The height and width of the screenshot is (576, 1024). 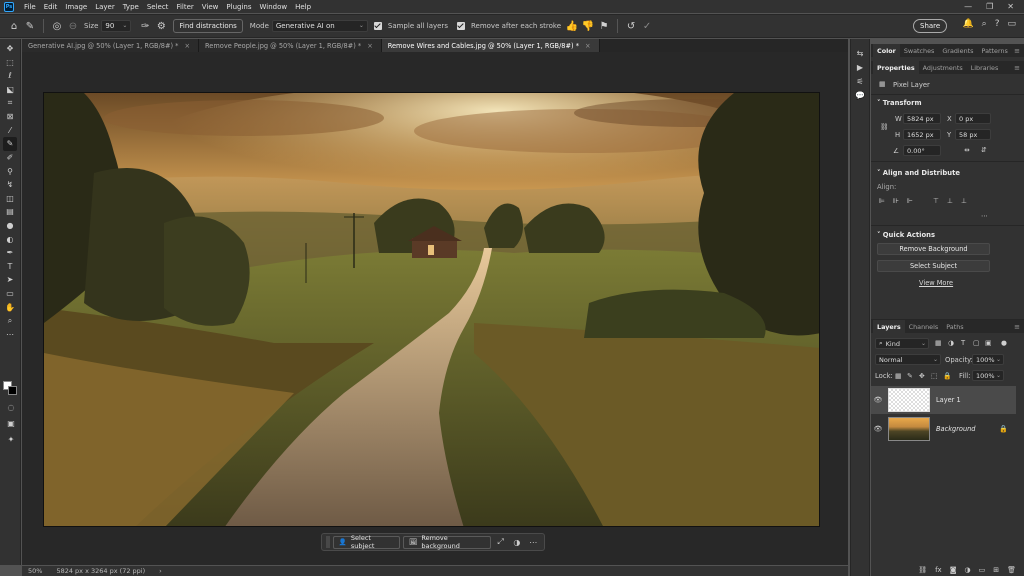 What do you see at coordinates (10, 117) in the screenshot?
I see `frame-tool-icon: ⊠` at bounding box center [10, 117].